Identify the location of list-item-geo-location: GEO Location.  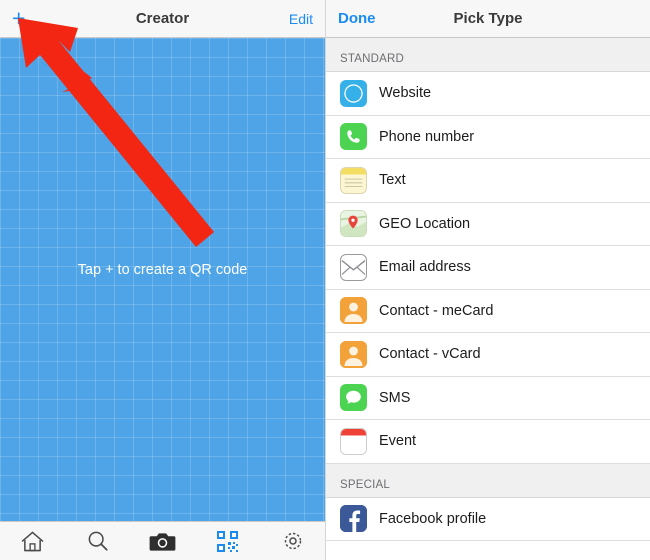
(488, 224).